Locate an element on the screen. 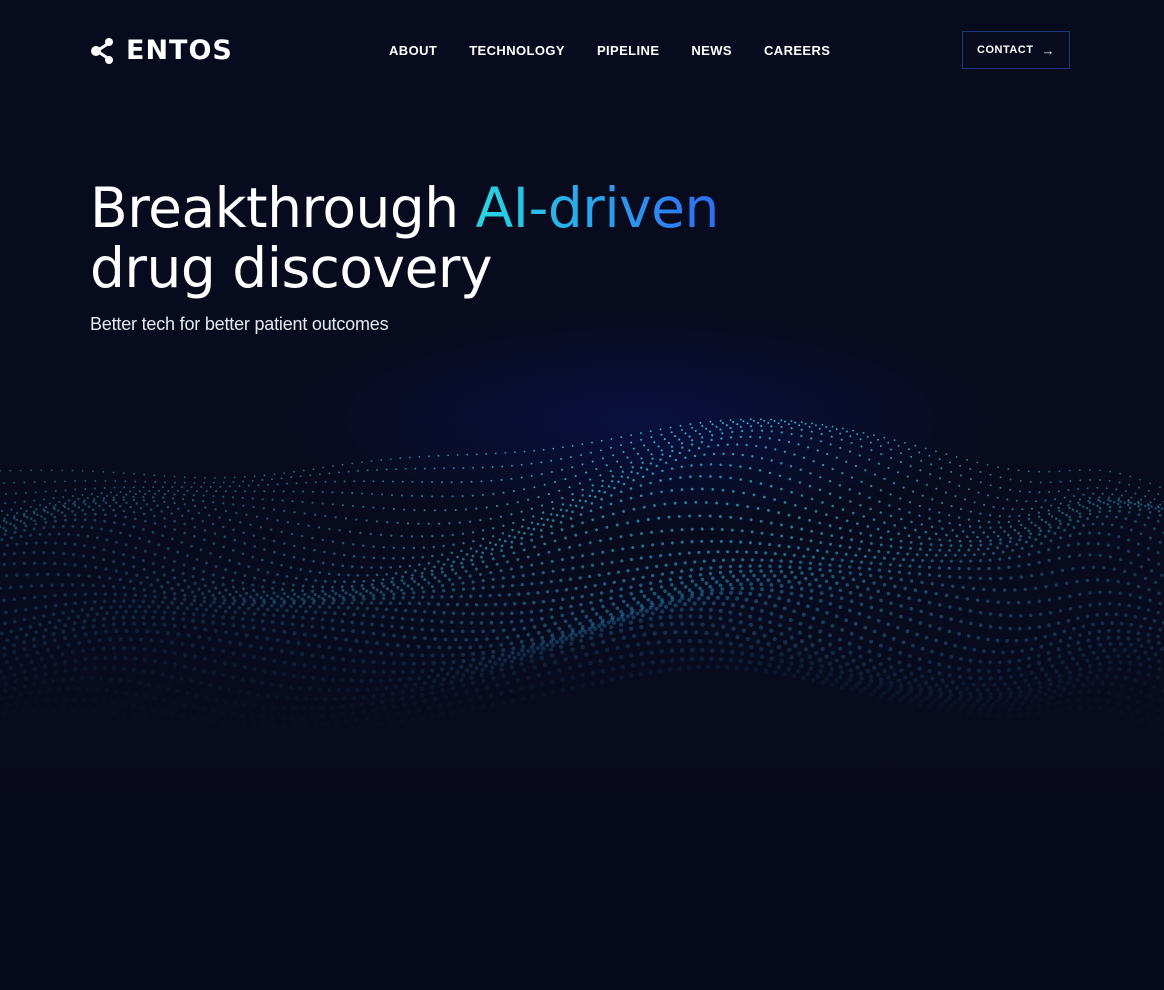 Image resolution: width=1164 pixels, height=990 pixels. brand-name: ENTOS is located at coordinates (179, 50).